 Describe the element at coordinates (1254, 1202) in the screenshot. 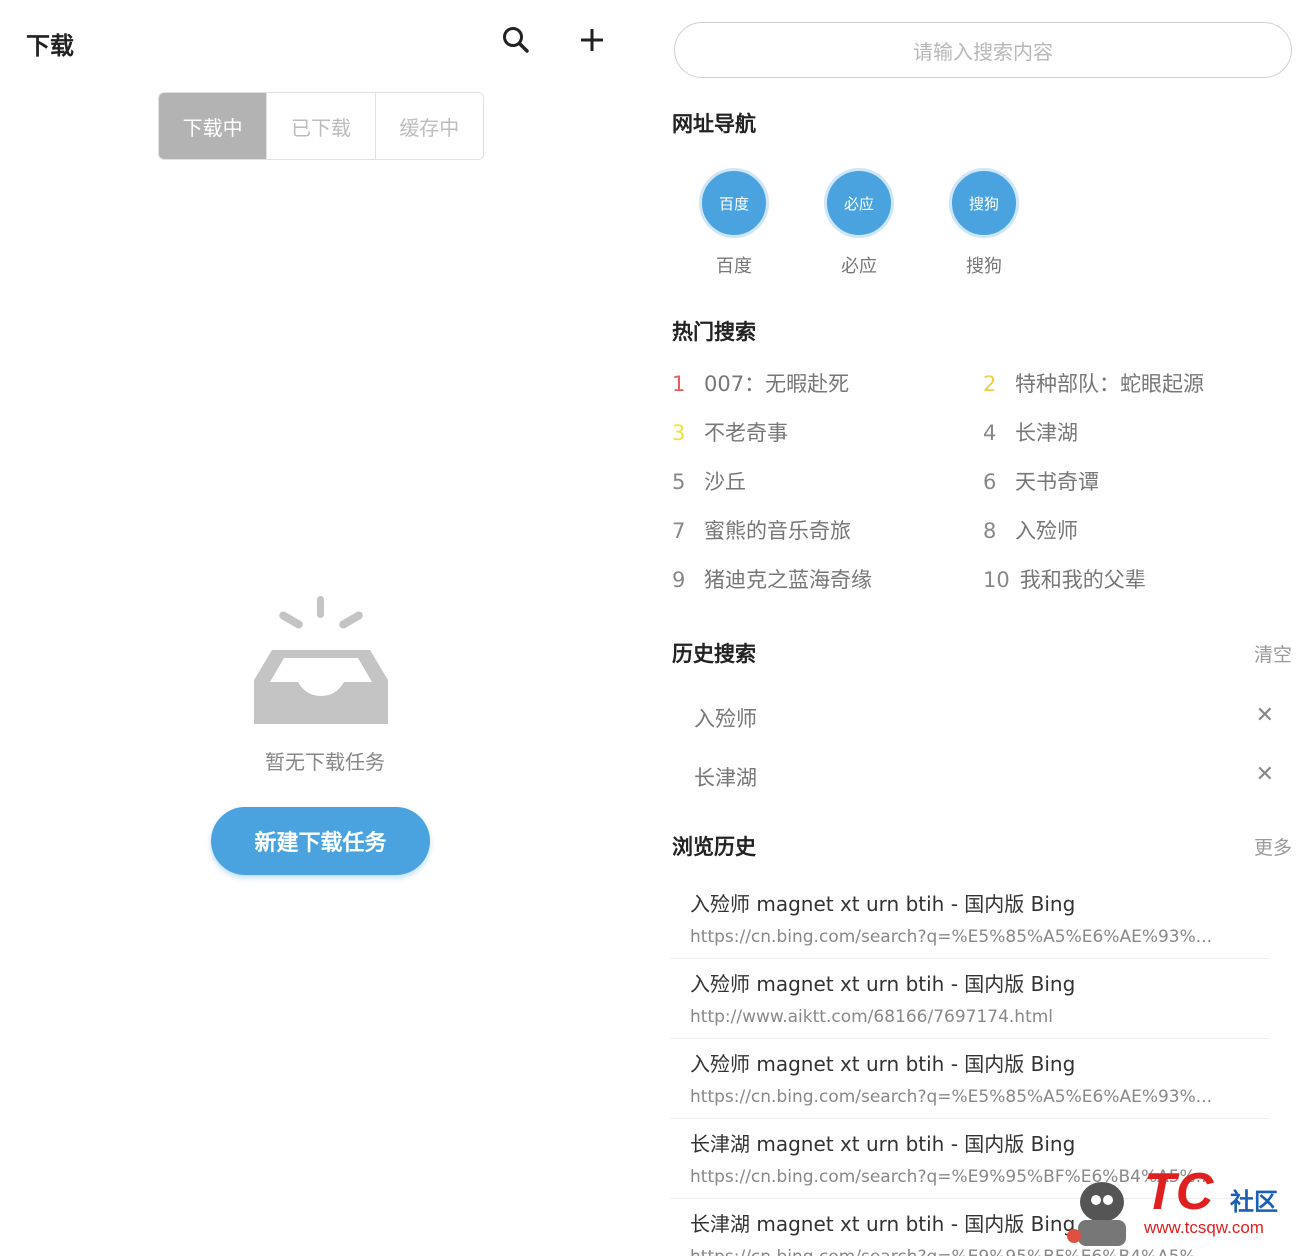

I see `watermark-suffix: 社区` at that location.